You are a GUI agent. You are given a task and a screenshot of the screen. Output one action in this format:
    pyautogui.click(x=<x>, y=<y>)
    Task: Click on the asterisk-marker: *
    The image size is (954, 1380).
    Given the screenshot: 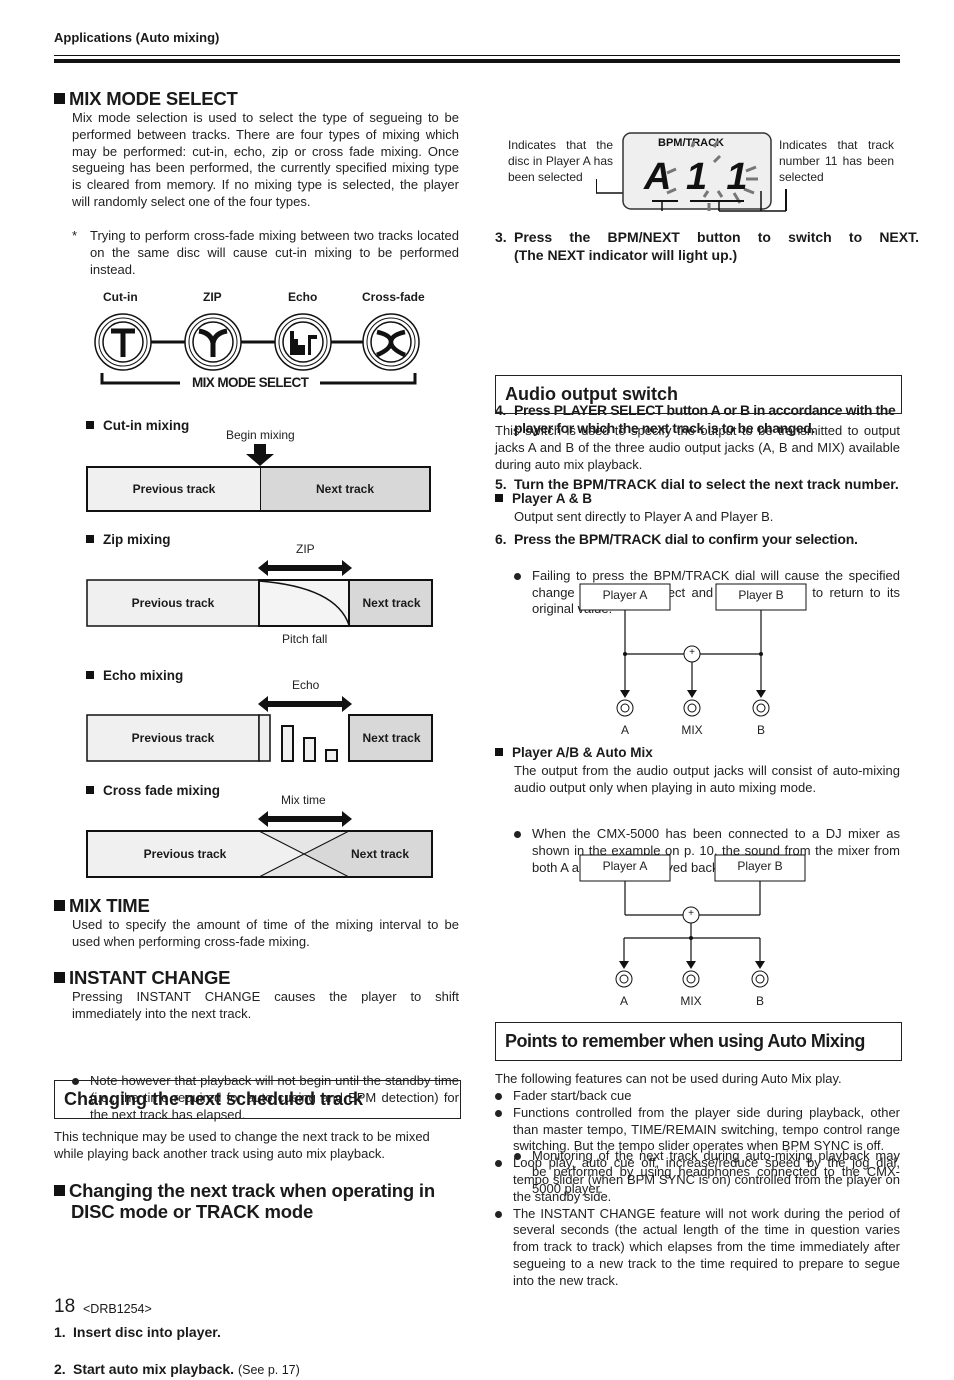 What is the action you would take?
    pyautogui.click(x=75, y=235)
    